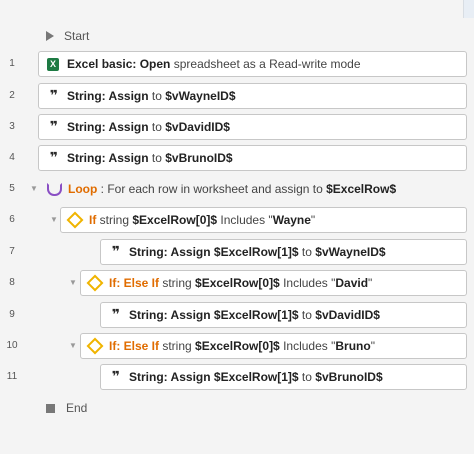 The width and height of the screenshot is (474, 454). I want to click on variable: $ExcelRow$, so click(361, 189).